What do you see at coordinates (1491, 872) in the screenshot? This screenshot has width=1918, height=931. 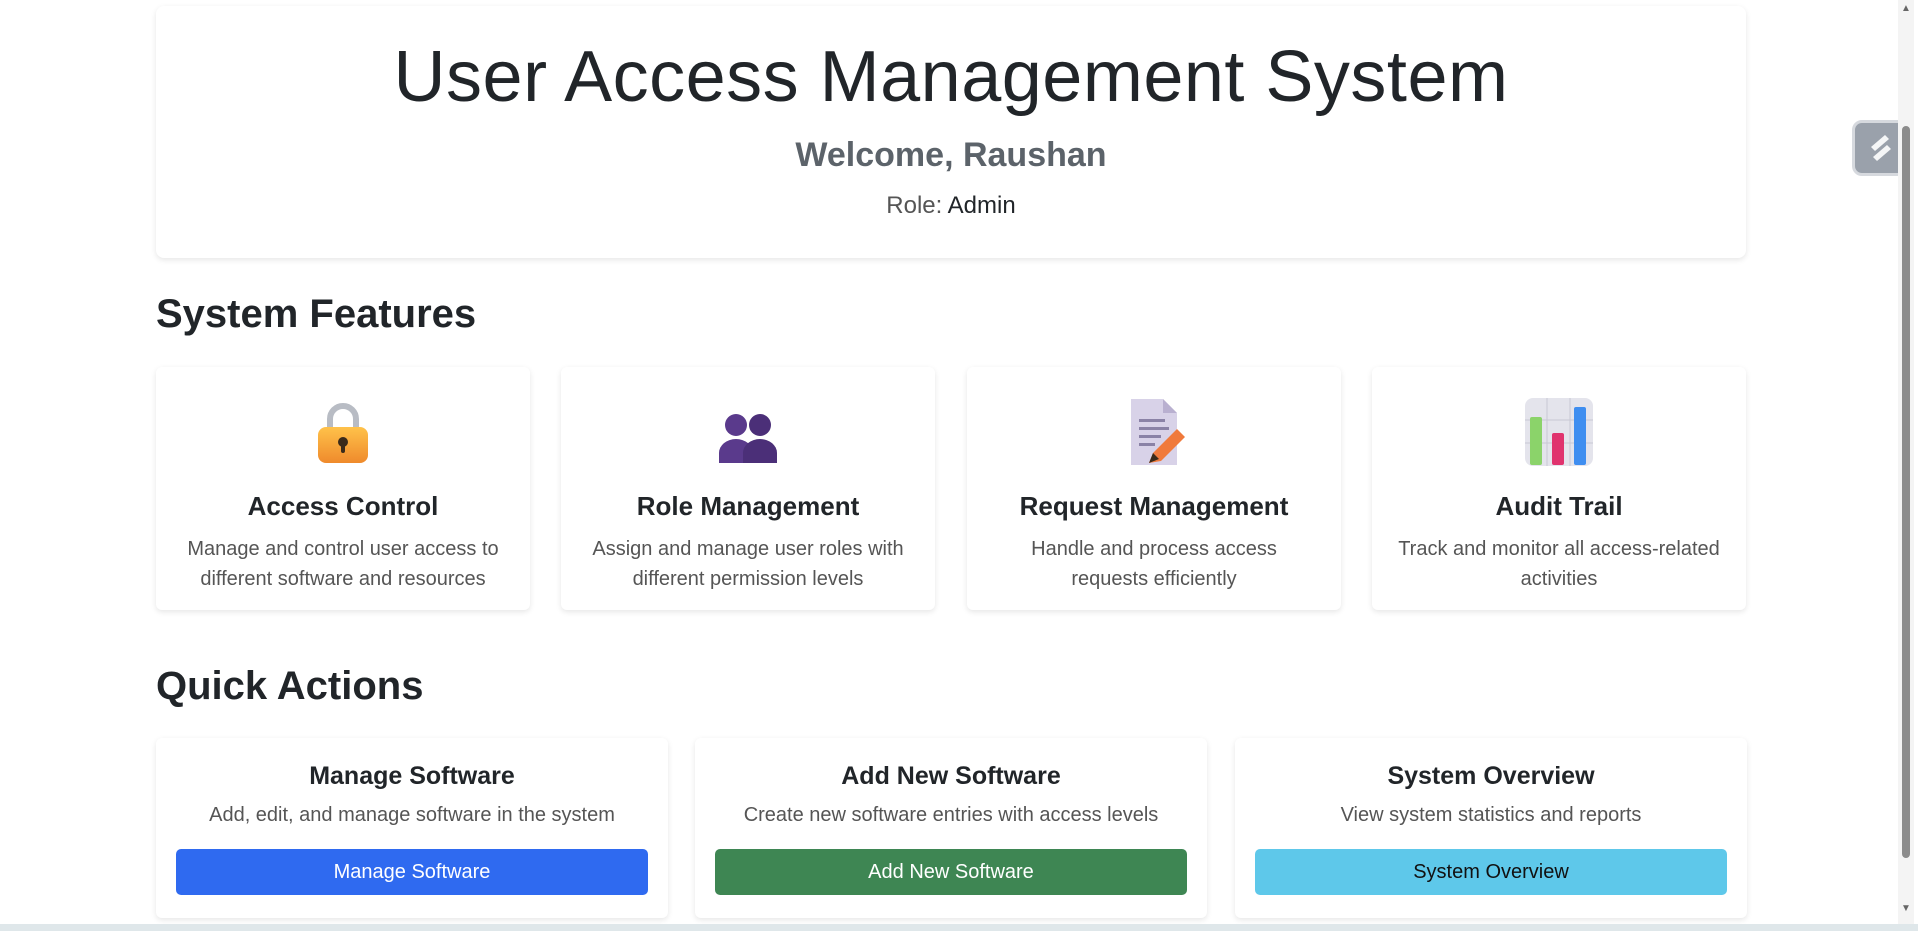 I see `system-overview-button: System Overview` at bounding box center [1491, 872].